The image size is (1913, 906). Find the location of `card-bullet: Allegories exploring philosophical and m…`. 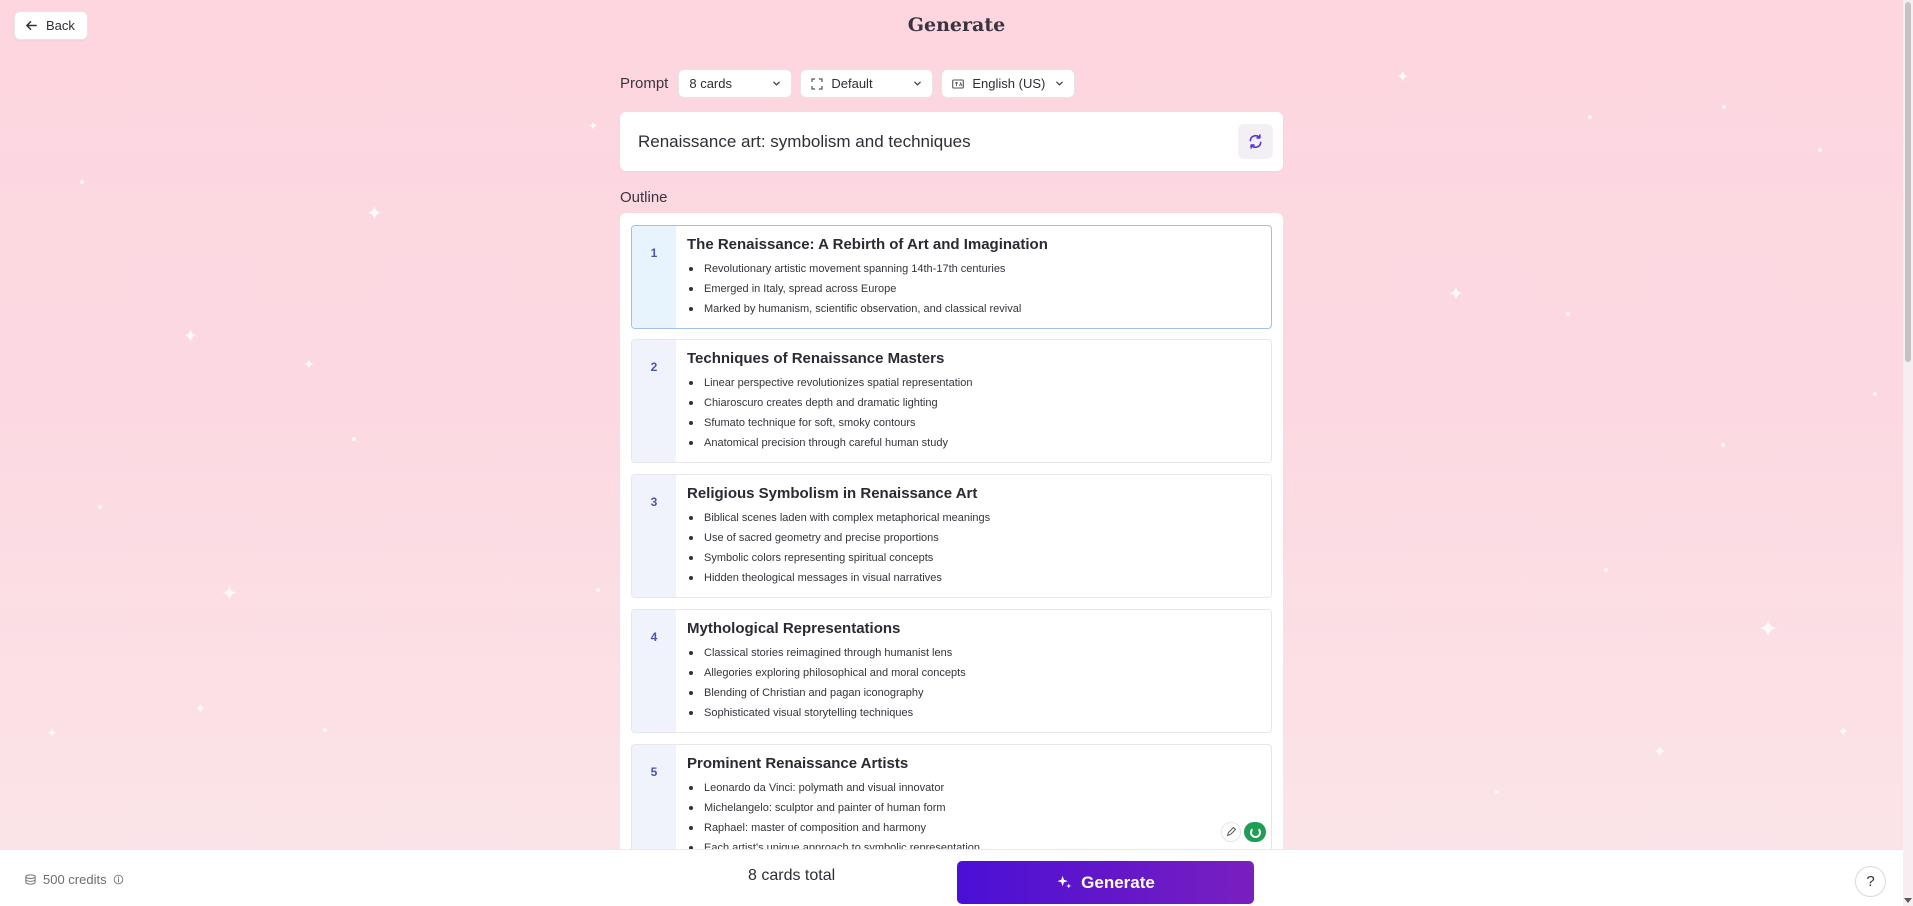

card-bullet: Allegories exploring philosophical and m… is located at coordinates (826, 673).